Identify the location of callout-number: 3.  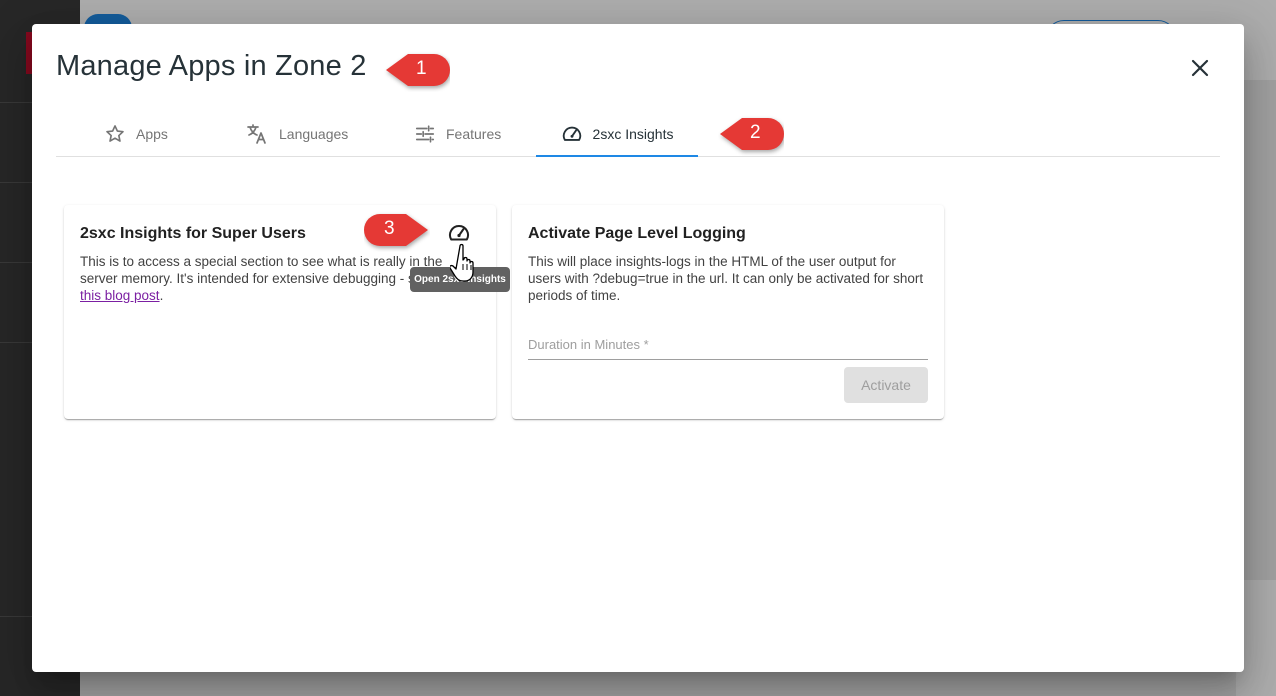
(389, 228).